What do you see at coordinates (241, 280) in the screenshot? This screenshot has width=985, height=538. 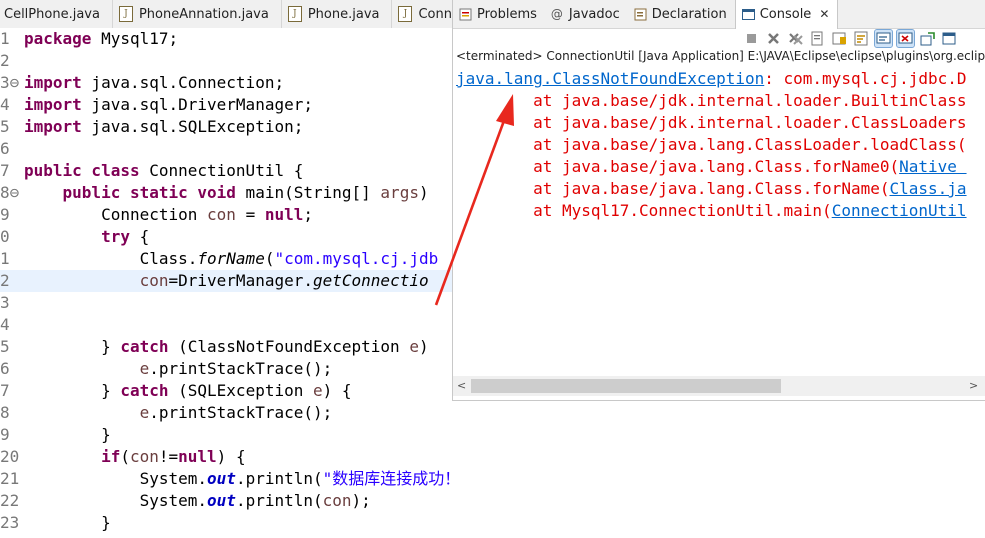 I see `code-token: =DriverManager.` at bounding box center [241, 280].